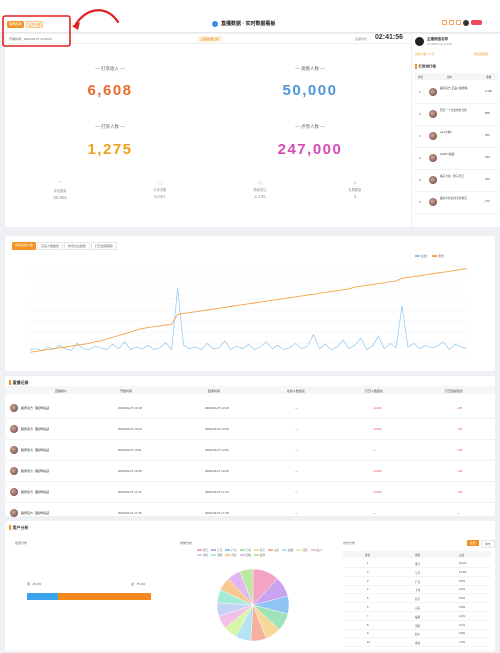  Describe the element at coordinates (310, 90) in the screenshot. I see `watch-value: 50,000` at that location.